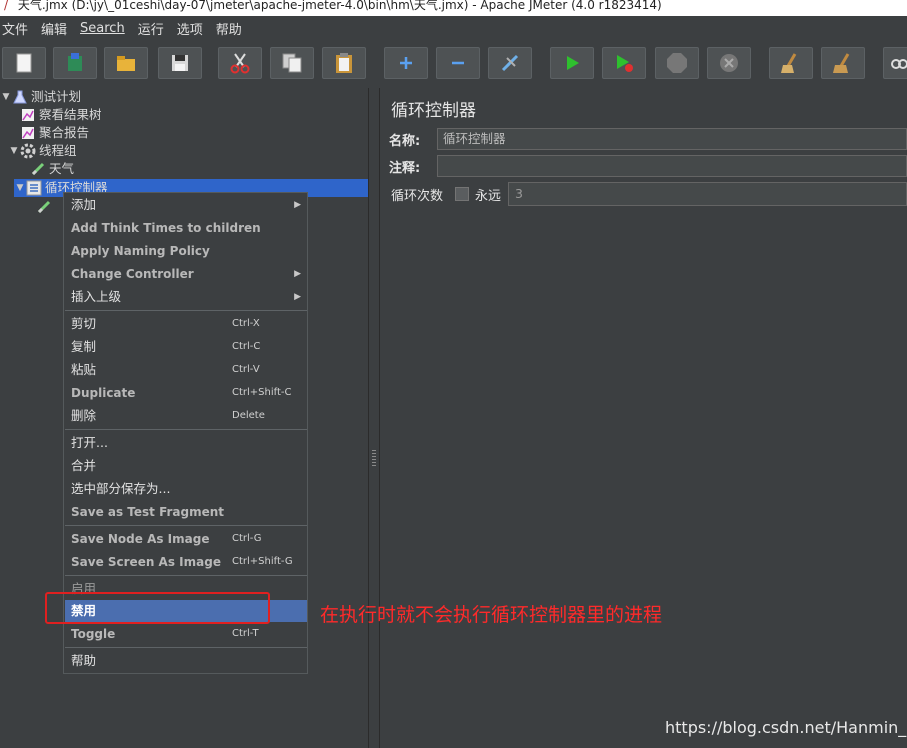 This screenshot has width=907, height=748. I want to click on expand-all-button, so click(406, 63).